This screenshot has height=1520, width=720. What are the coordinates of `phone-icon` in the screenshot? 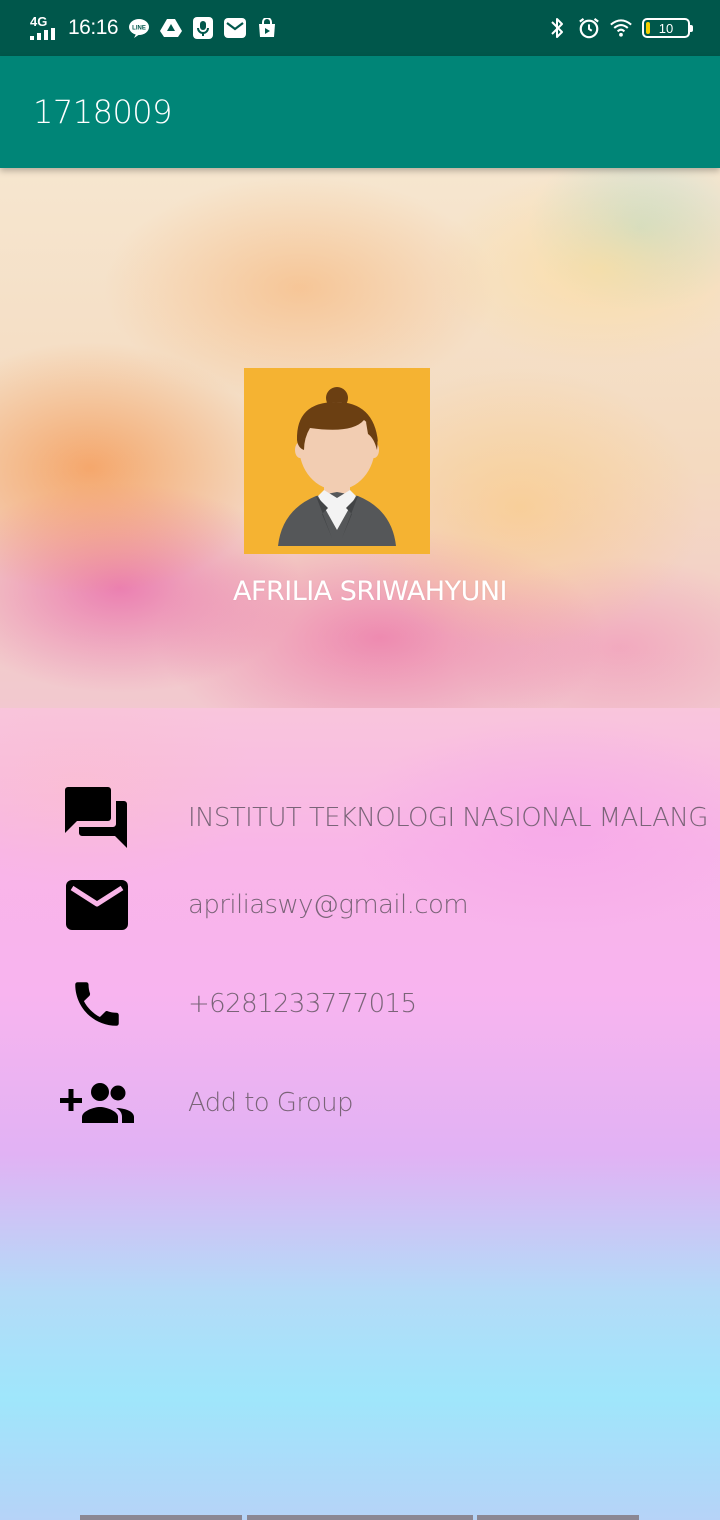 It's located at (97, 1004).